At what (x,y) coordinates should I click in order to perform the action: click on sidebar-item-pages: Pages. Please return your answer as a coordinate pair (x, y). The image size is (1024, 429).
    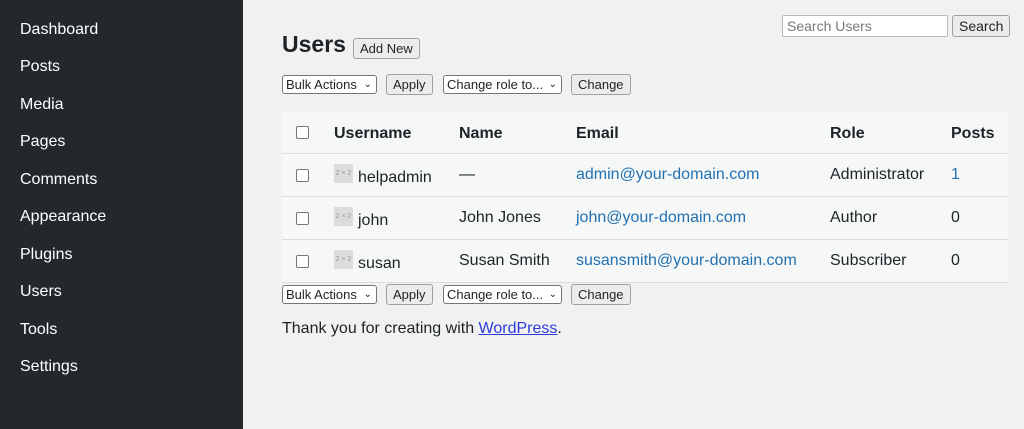
    Looking at the image, I should click on (42, 142).